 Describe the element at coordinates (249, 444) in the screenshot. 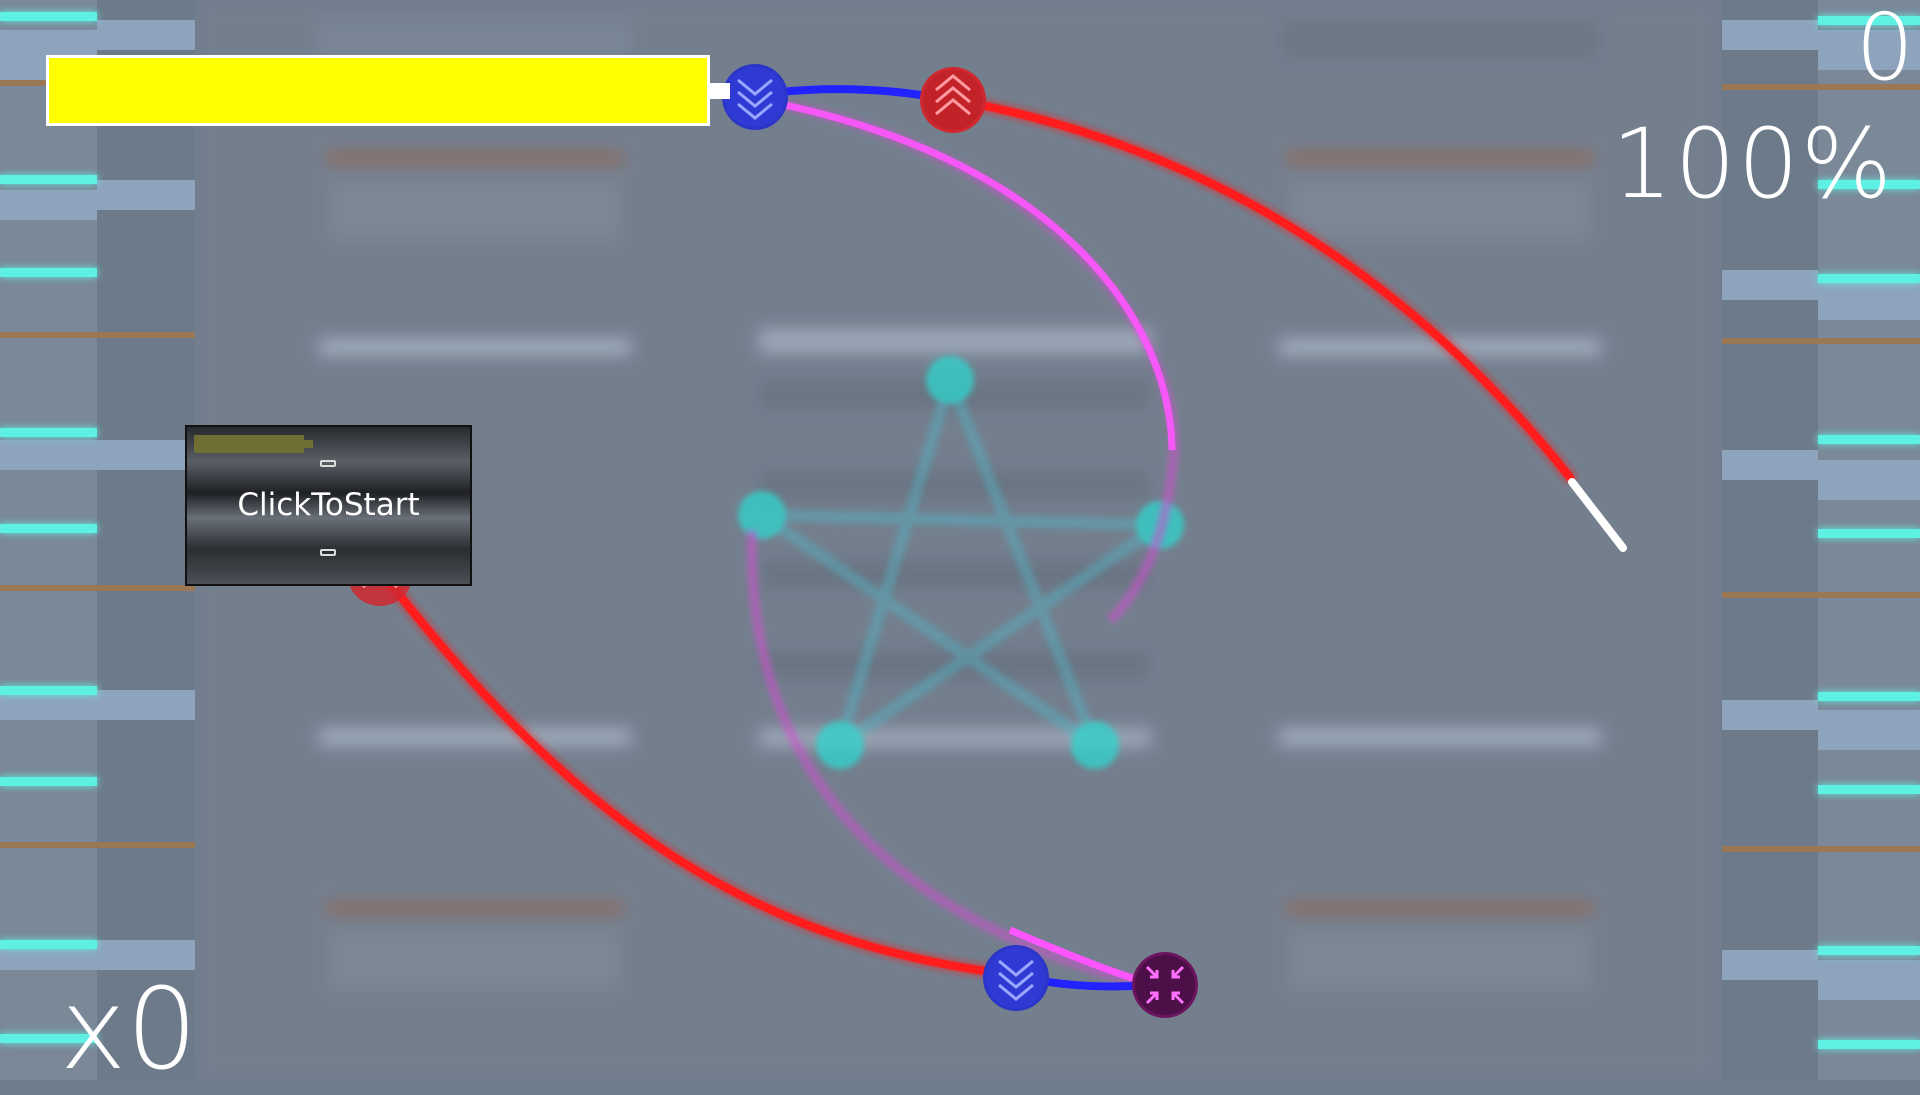

I see `start-panel-mini-bar` at that location.